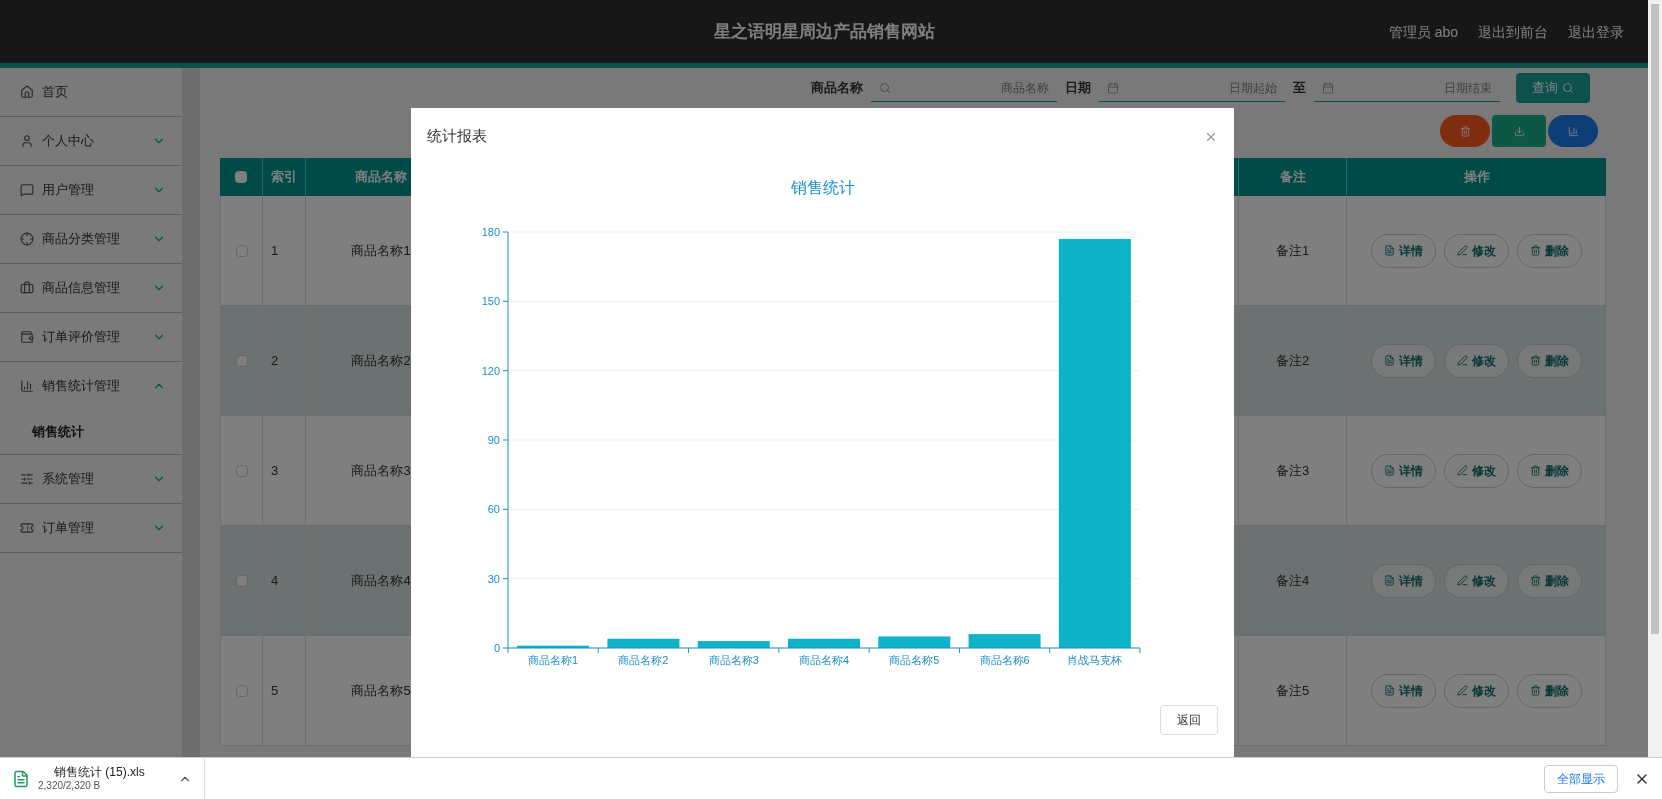 The height and width of the screenshot is (799, 1662). I want to click on delete-button, so click(1465, 131).